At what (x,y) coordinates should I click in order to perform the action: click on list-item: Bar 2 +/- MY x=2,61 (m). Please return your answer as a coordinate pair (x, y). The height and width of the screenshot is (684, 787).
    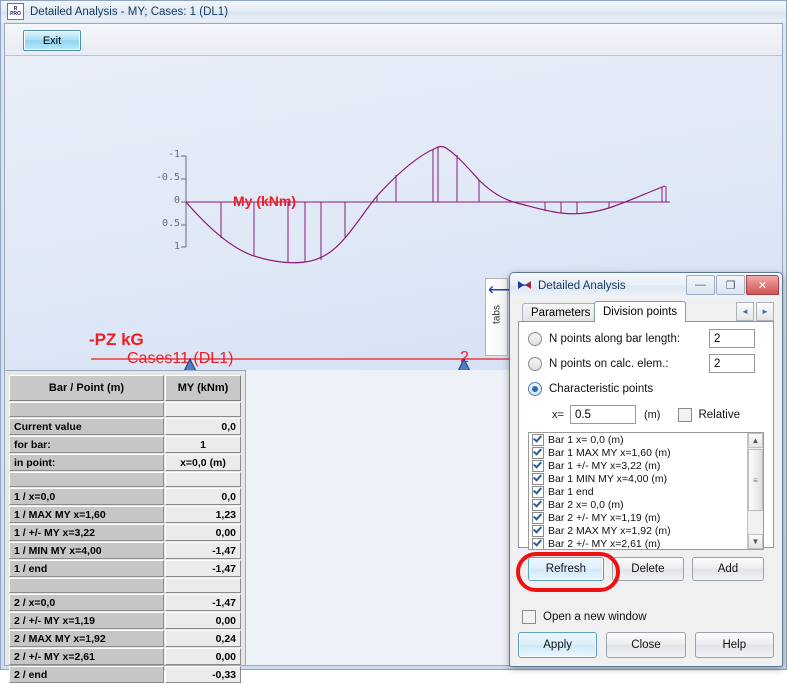
    Looking at the image, I should click on (646, 543).